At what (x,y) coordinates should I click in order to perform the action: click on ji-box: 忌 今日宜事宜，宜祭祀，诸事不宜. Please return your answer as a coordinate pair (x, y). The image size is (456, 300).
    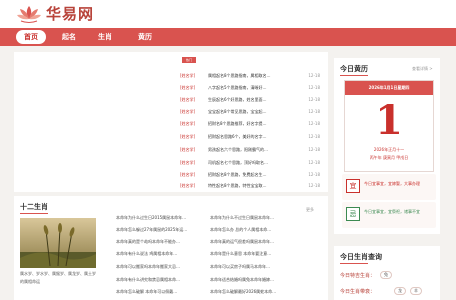
    Looking at the image, I should click on (389, 215).